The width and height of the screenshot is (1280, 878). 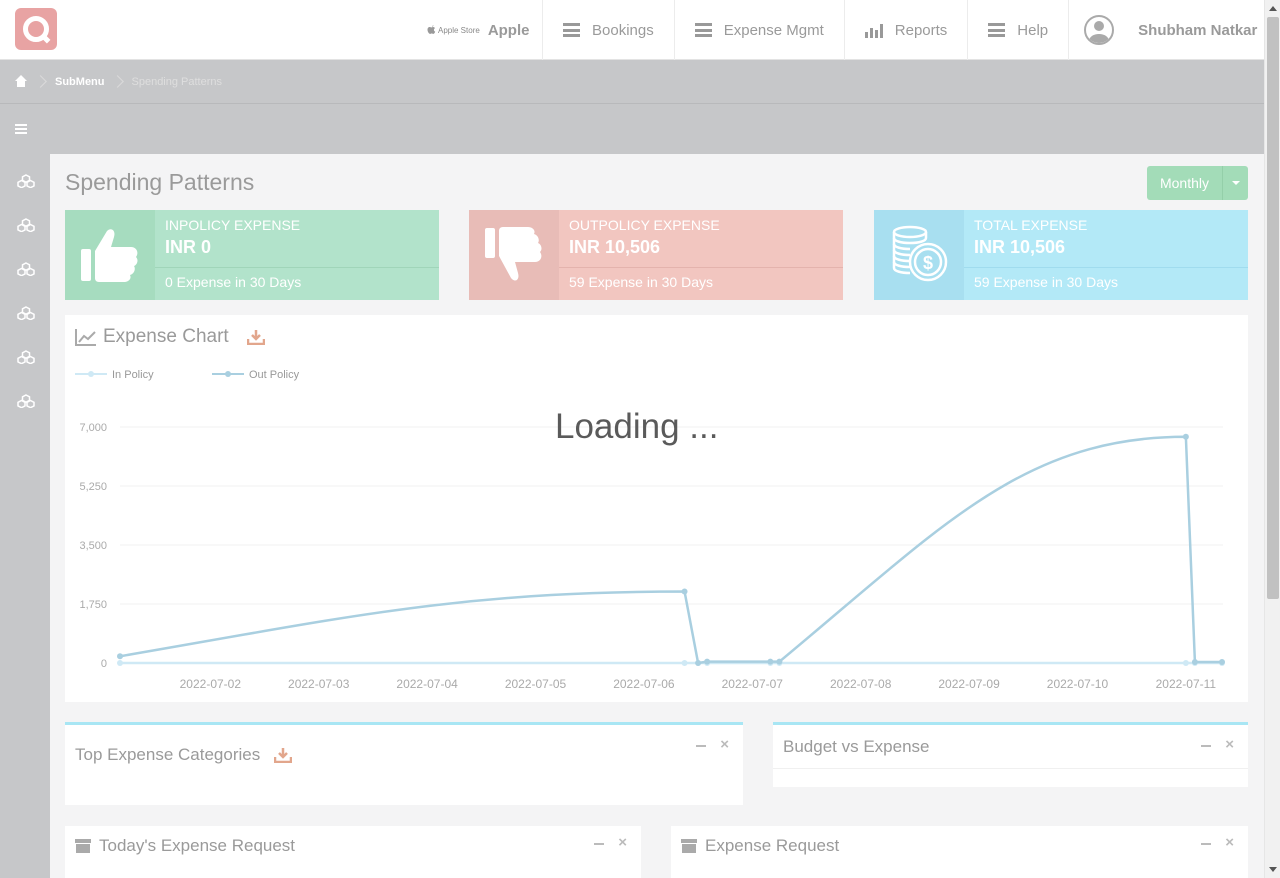 I want to click on nav-bookings-label: Bookings, so click(x=623, y=30).